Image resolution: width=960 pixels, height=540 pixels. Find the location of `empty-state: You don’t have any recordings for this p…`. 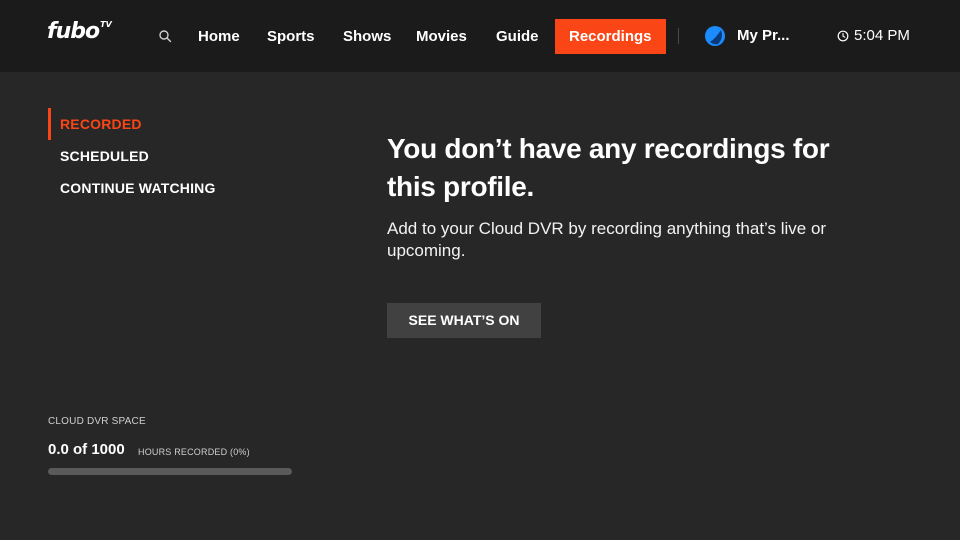

empty-state: You don’t have any recordings for this p… is located at coordinates (617, 196).